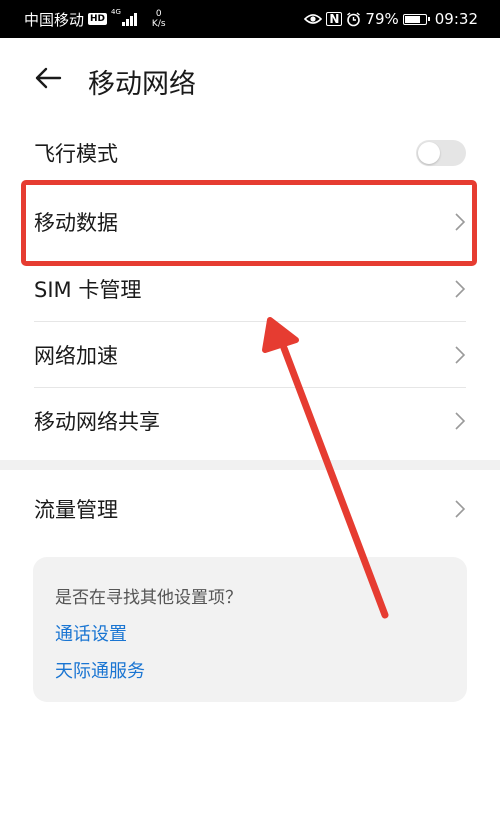  What do you see at coordinates (250, 19) in the screenshot?
I see `status-bar: 中国移动 HD 4G 0 K/s N 79% 09:32` at bounding box center [250, 19].